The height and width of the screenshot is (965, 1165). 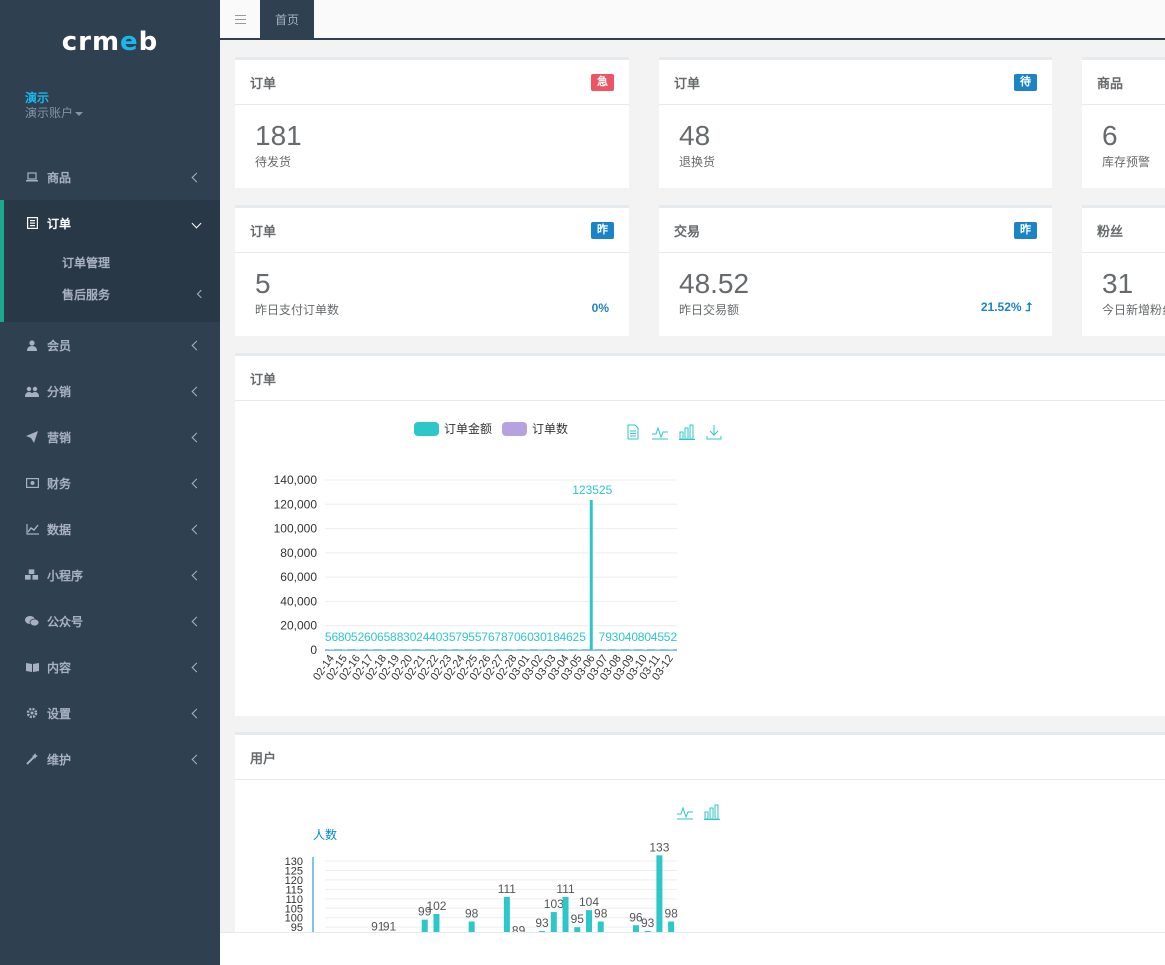 What do you see at coordinates (110, 437) in the screenshot?
I see `sidebar-item-marketing: 营销` at bounding box center [110, 437].